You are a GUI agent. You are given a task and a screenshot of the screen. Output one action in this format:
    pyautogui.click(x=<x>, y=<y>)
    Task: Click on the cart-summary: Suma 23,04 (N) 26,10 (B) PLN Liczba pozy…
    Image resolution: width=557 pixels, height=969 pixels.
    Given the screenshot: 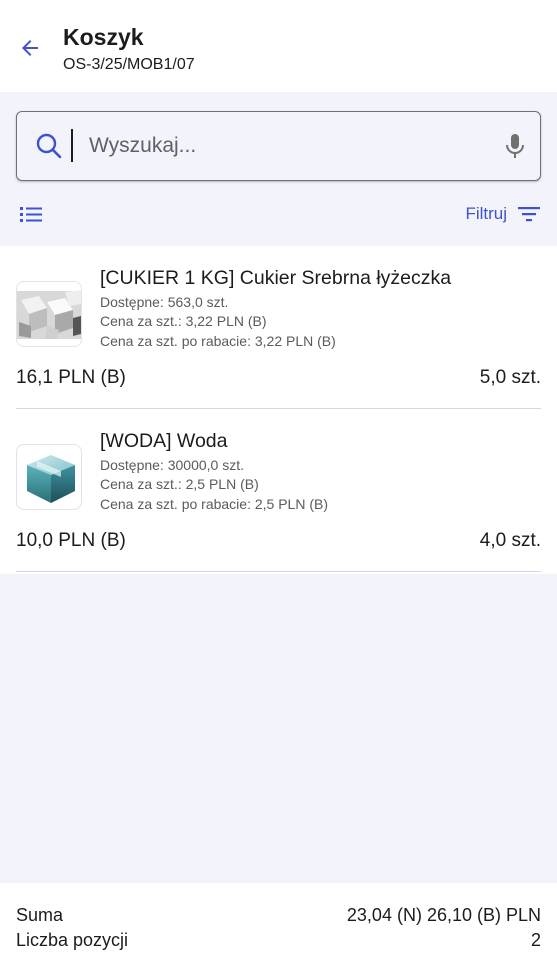 What is the action you would take?
    pyautogui.click(x=278, y=926)
    